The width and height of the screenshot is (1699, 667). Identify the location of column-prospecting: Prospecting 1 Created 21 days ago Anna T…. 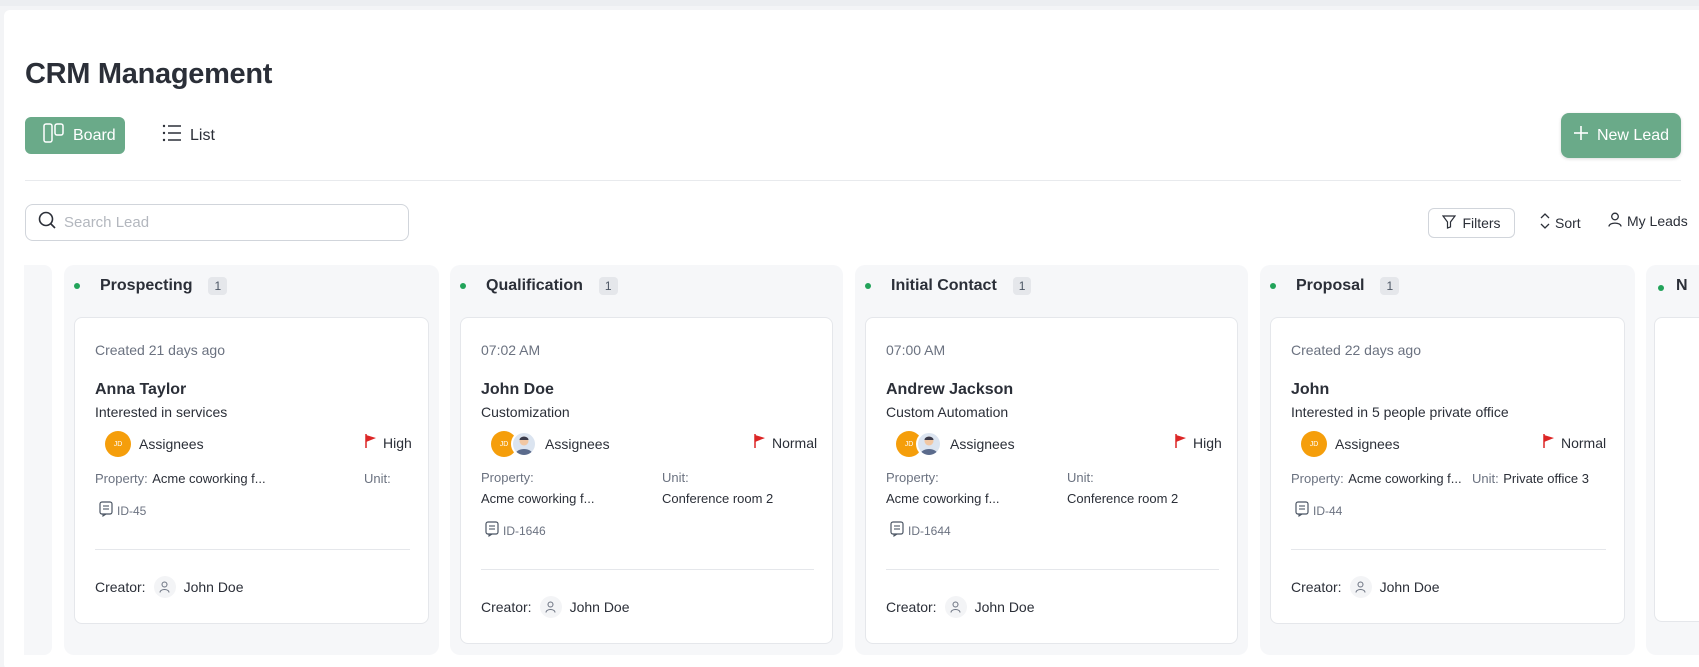
(251, 460).